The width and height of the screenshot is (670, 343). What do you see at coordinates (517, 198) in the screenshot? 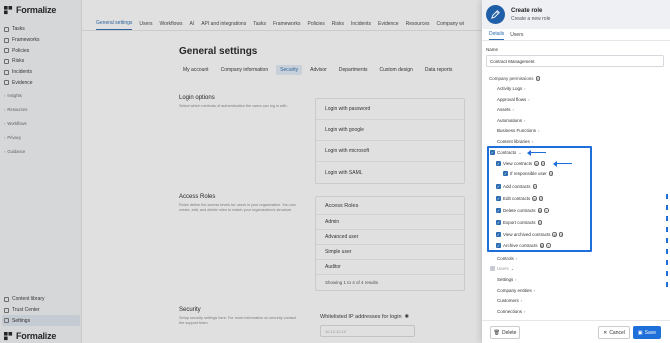
I see `perm-label: Edit contracts` at bounding box center [517, 198].